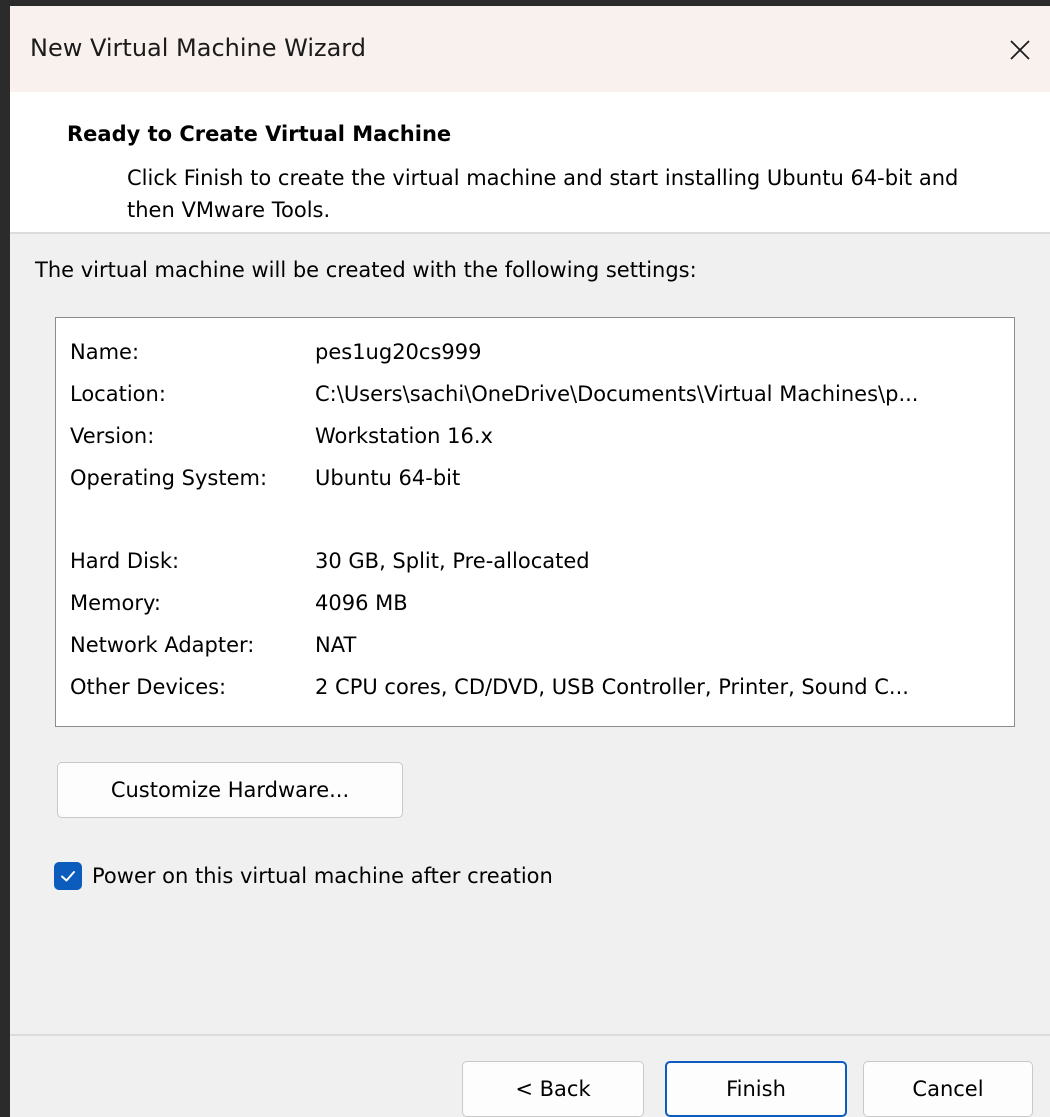  Describe the element at coordinates (398, 352) in the screenshot. I see `setting-value: pes1ug20cs999` at that location.